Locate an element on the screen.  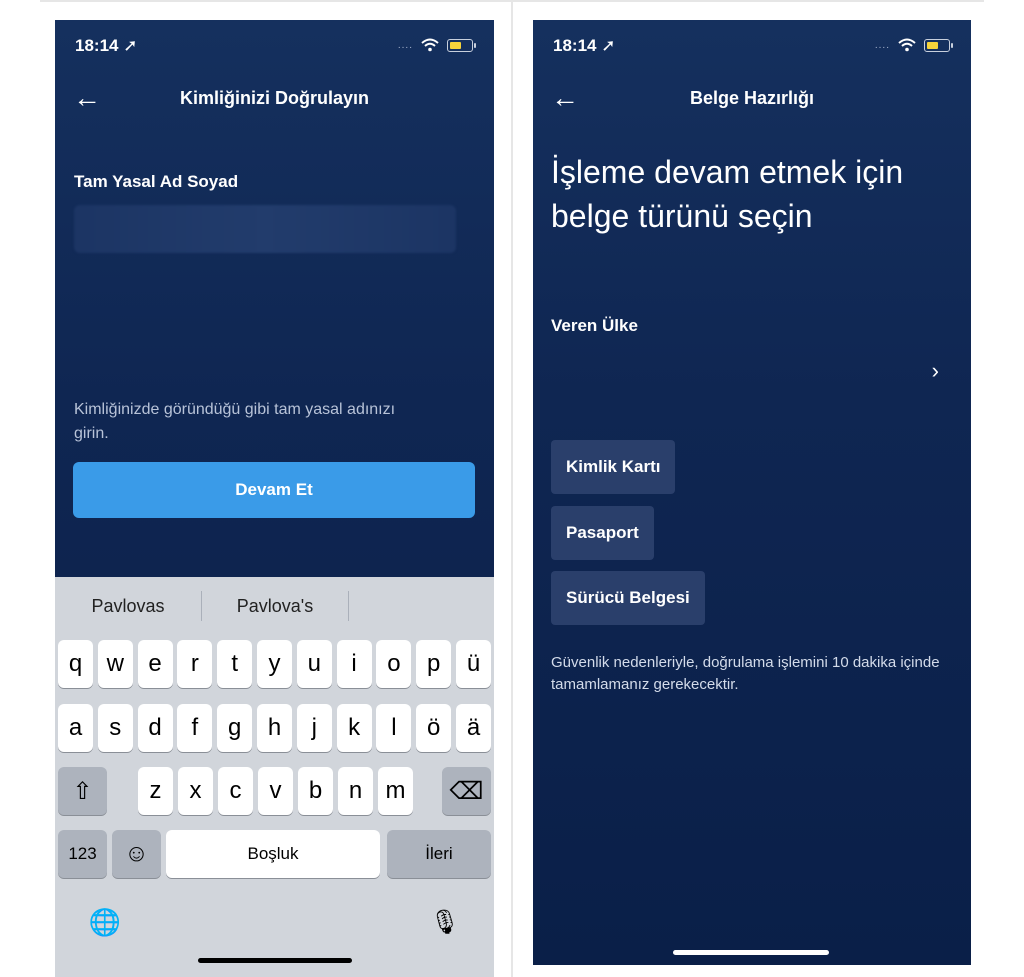
numbers-key: 123 is located at coordinates (82, 854).